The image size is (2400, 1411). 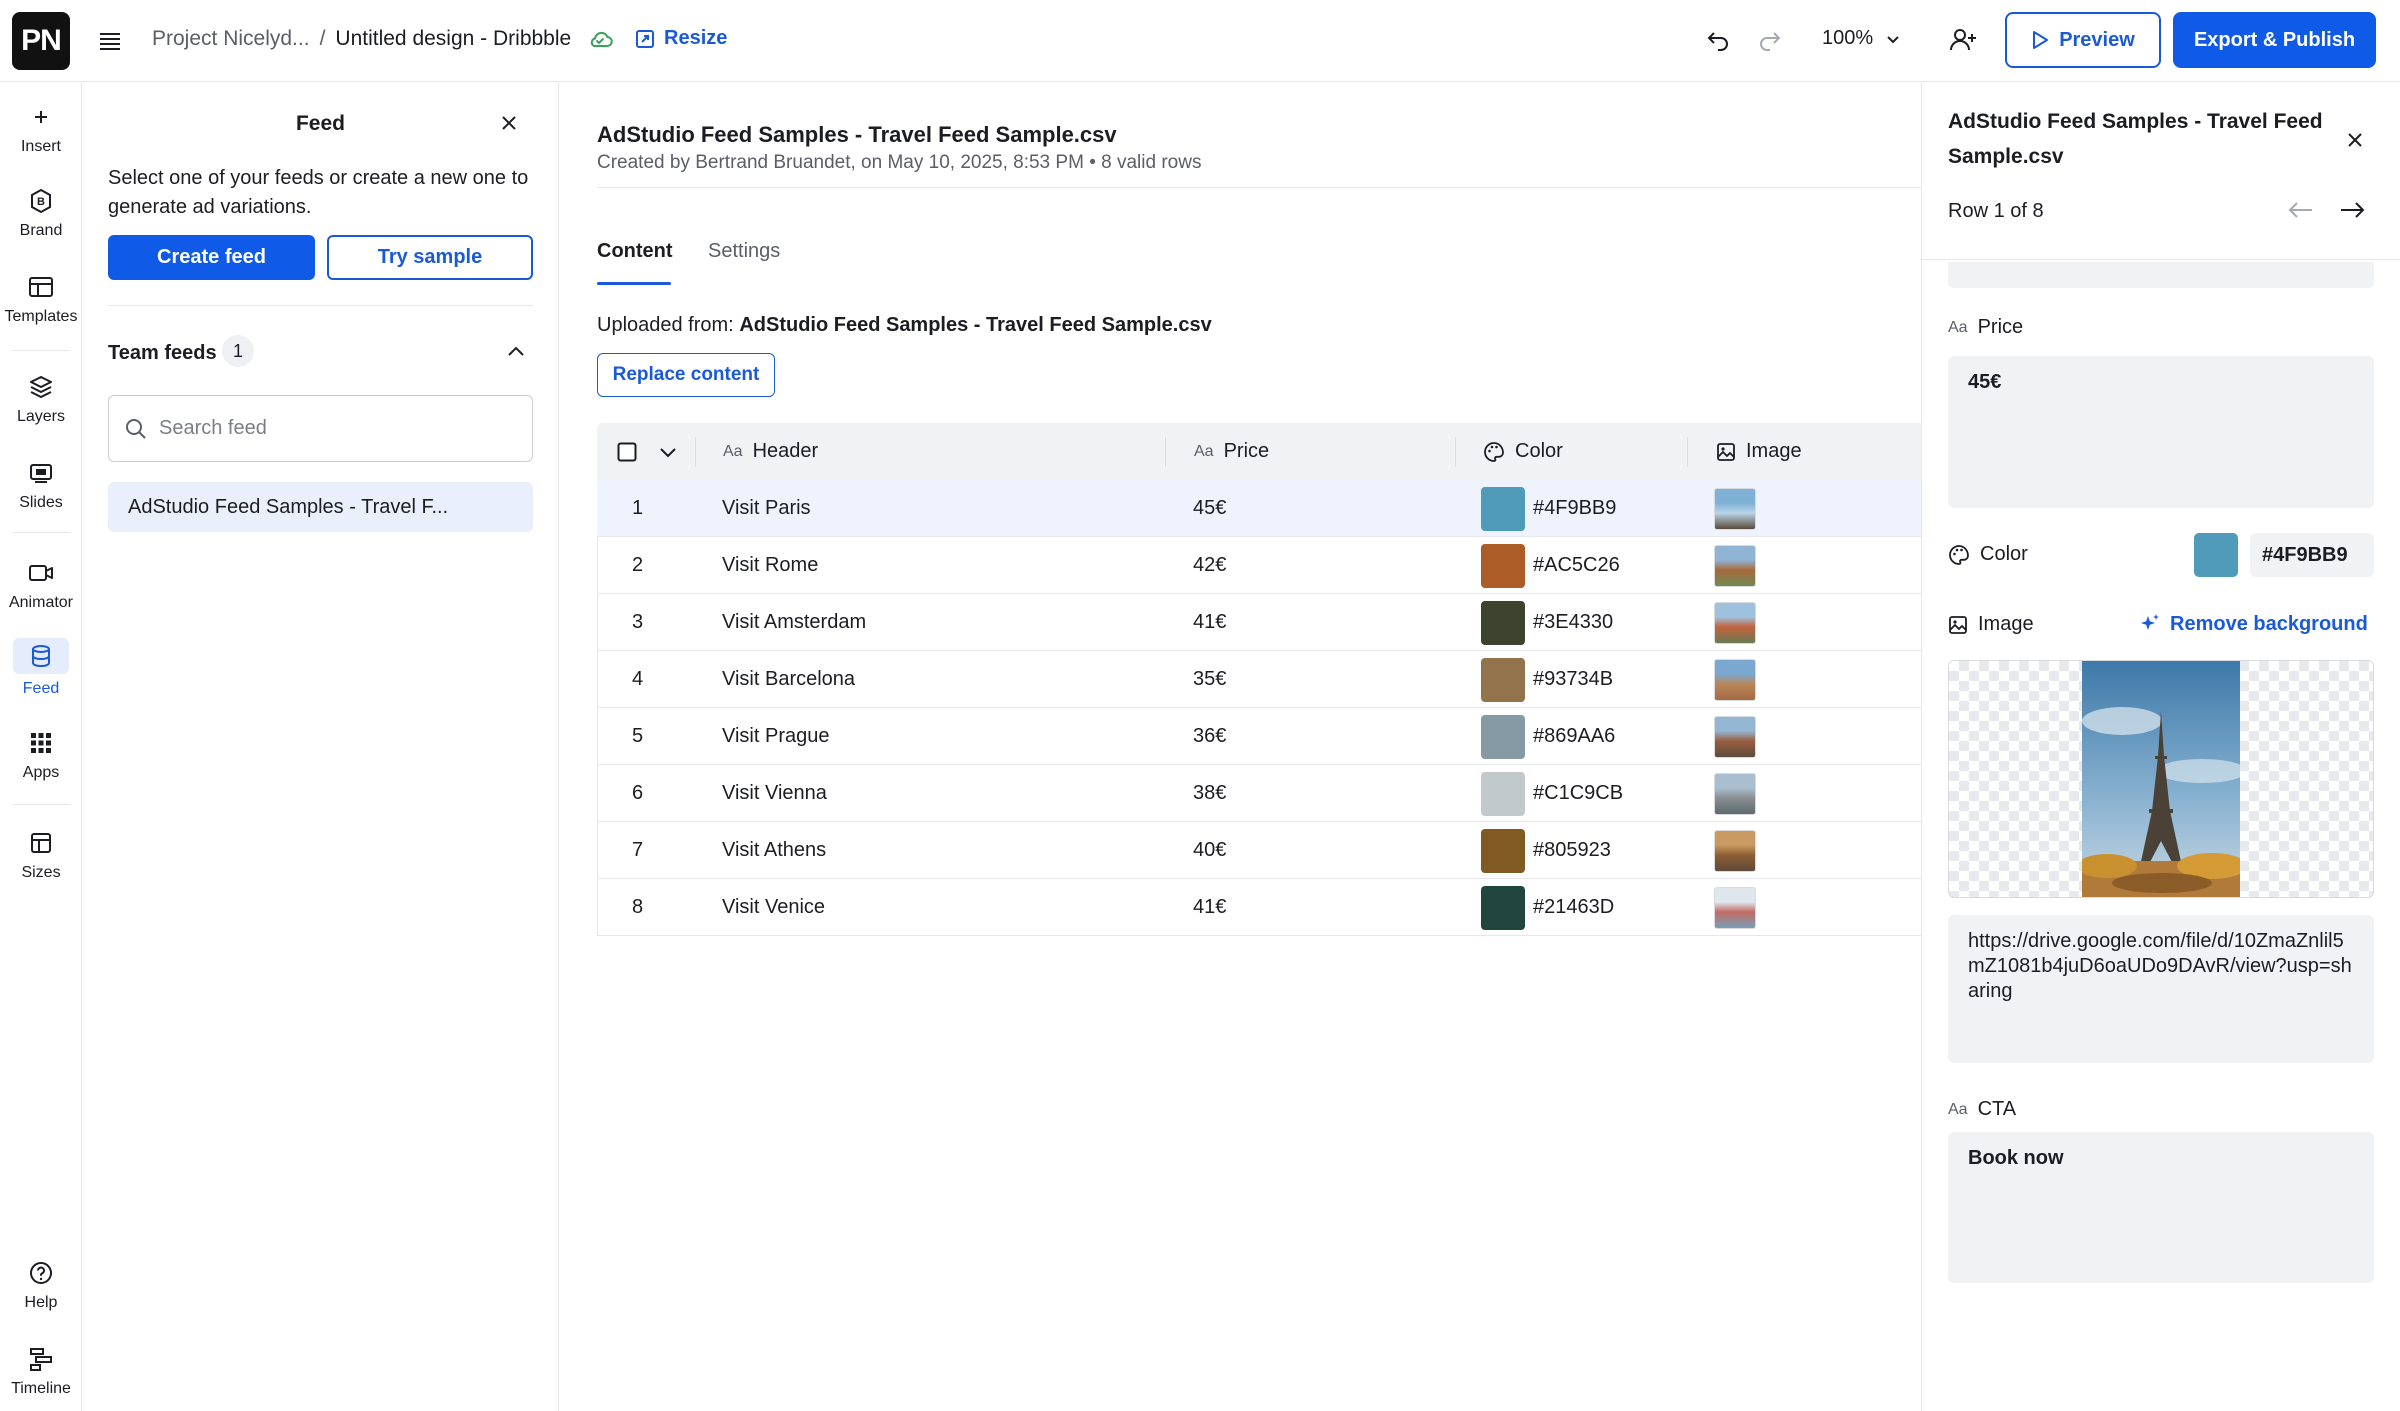 What do you see at coordinates (1548, 508) in the screenshot?
I see `color-cell: #4F9BB9` at bounding box center [1548, 508].